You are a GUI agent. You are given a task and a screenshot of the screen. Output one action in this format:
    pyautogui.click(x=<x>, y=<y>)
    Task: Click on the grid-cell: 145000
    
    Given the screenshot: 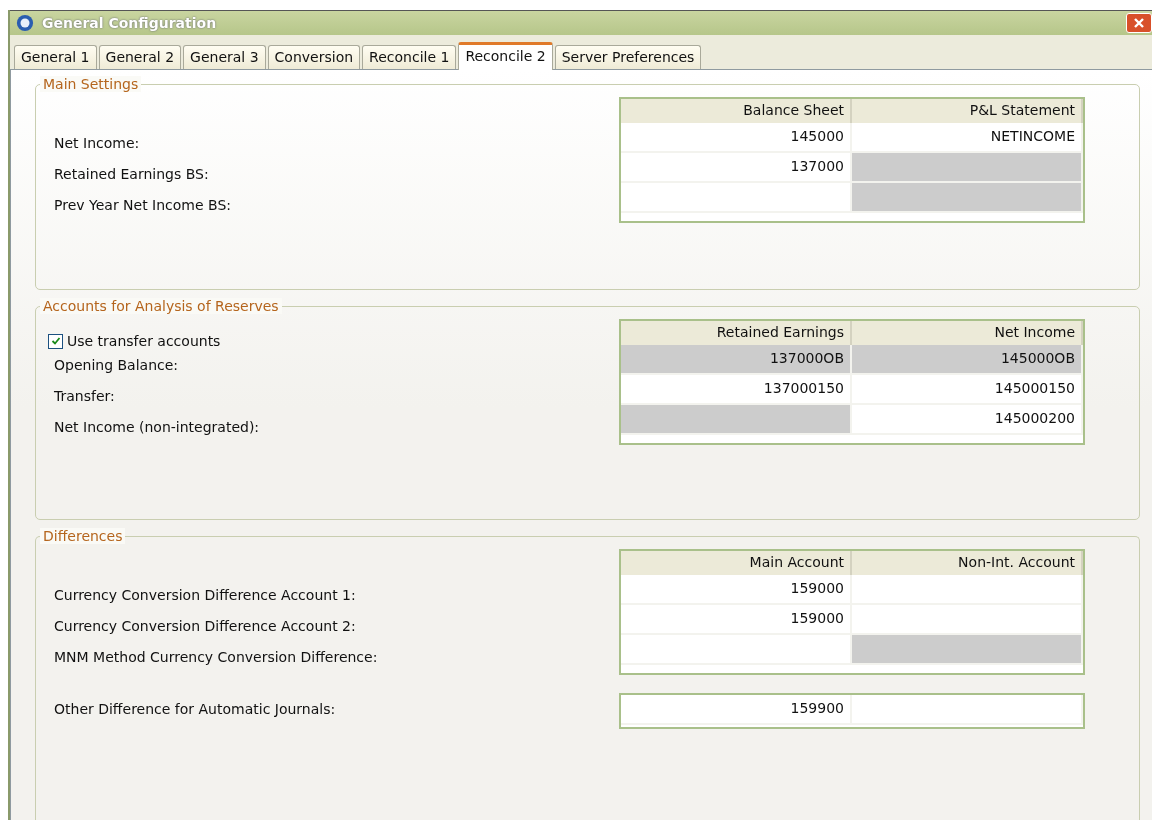 What is the action you would take?
    pyautogui.click(x=736, y=138)
    